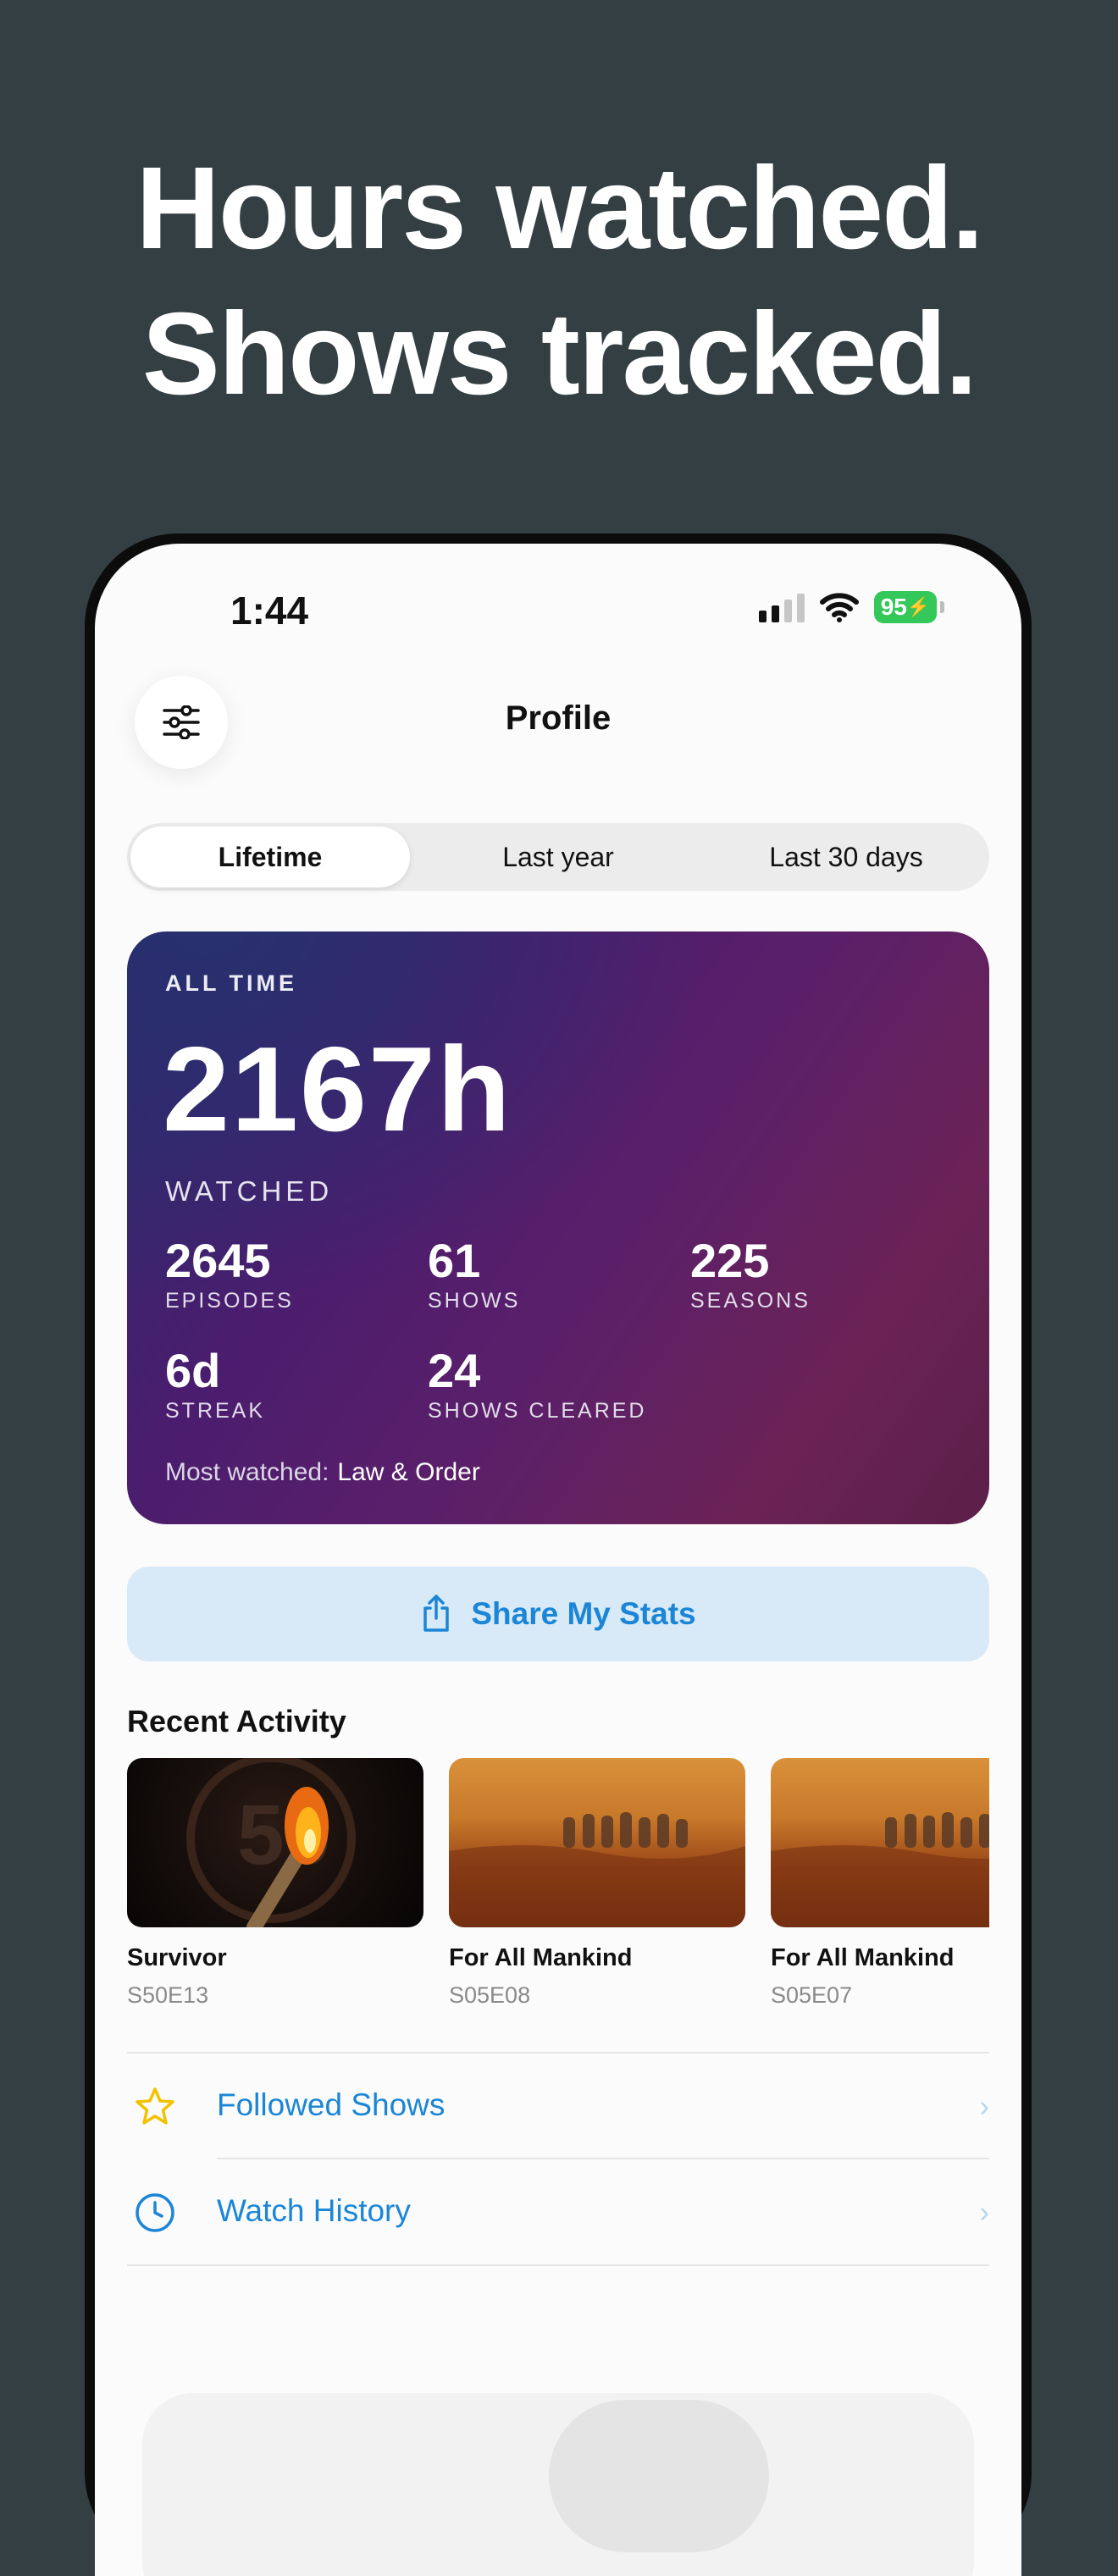 This screenshot has height=2576, width=1118. What do you see at coordinates (193, 1370) in the screenshot?
I see `stat-streak-value: 6d` at bounding box center [193, 1370].